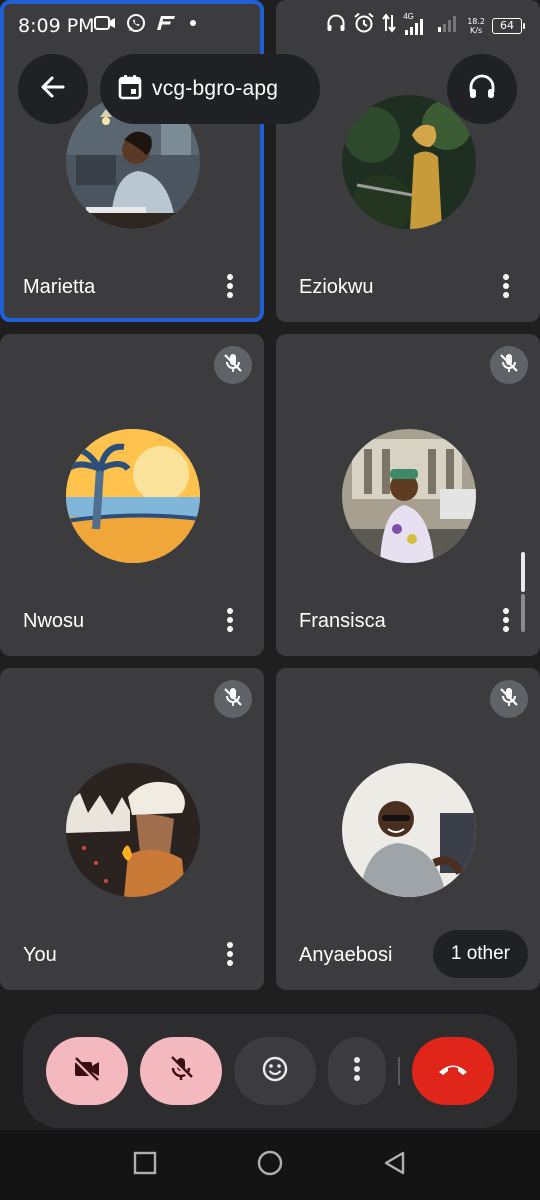 Image resolution: width=540 pixels, height=1200 pixels. I want to click on participant-tile-you: You, so click(132, 829).